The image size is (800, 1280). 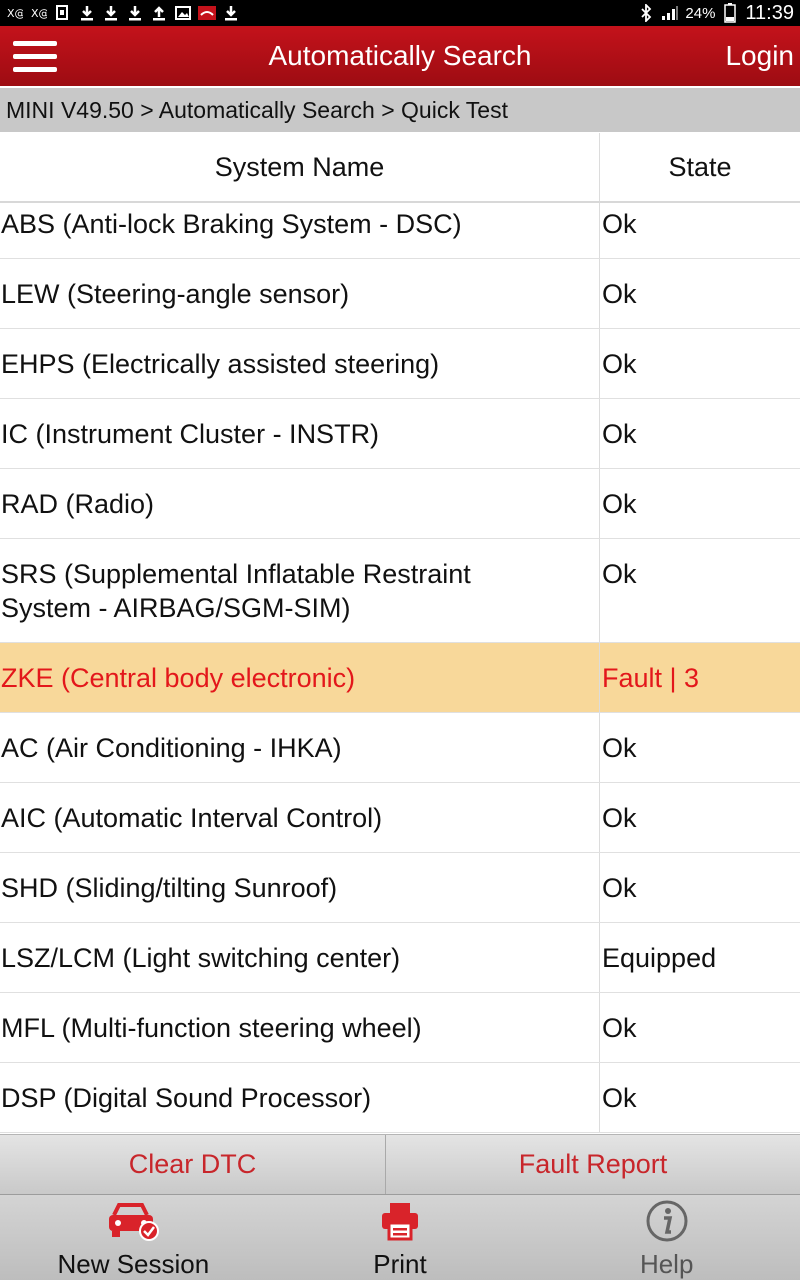 What do you see at coordinates (300, 503) in the screenshot?
I see `system-name: RAD (Radio)` at bounding box center [300, 503].